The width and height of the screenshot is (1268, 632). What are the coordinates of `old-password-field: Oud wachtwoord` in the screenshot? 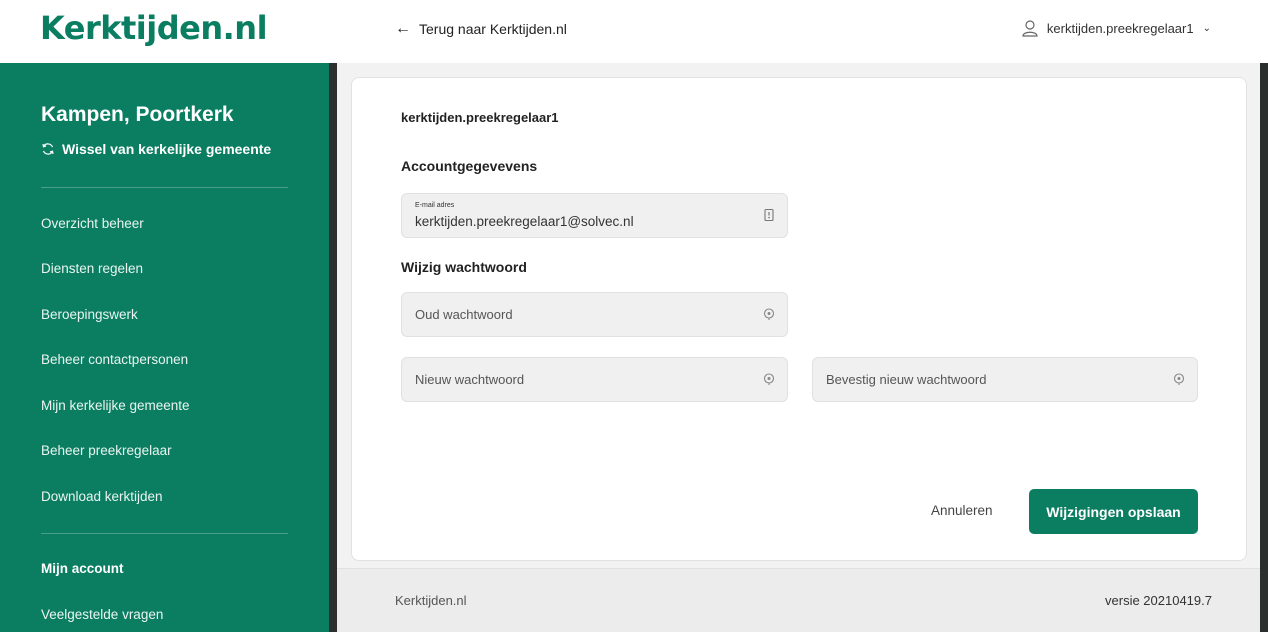 It's located at (594, 314).